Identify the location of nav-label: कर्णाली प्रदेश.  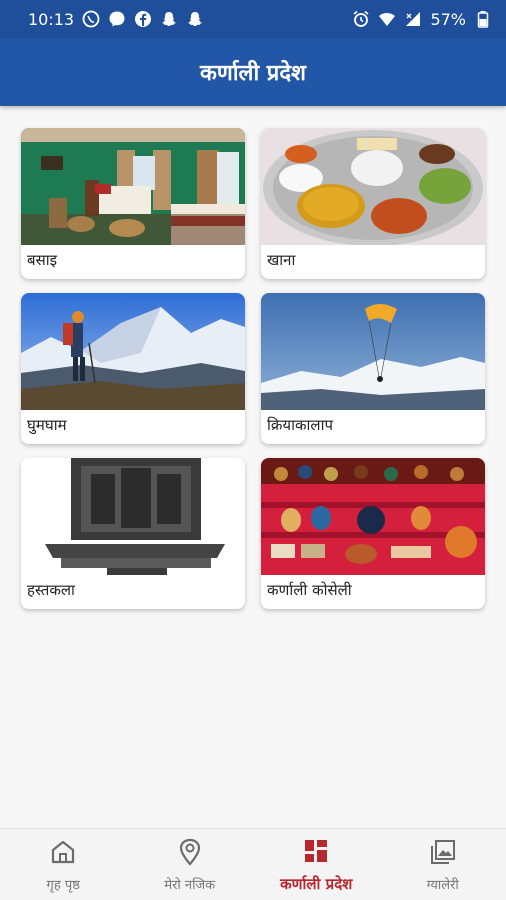
(316, 883).